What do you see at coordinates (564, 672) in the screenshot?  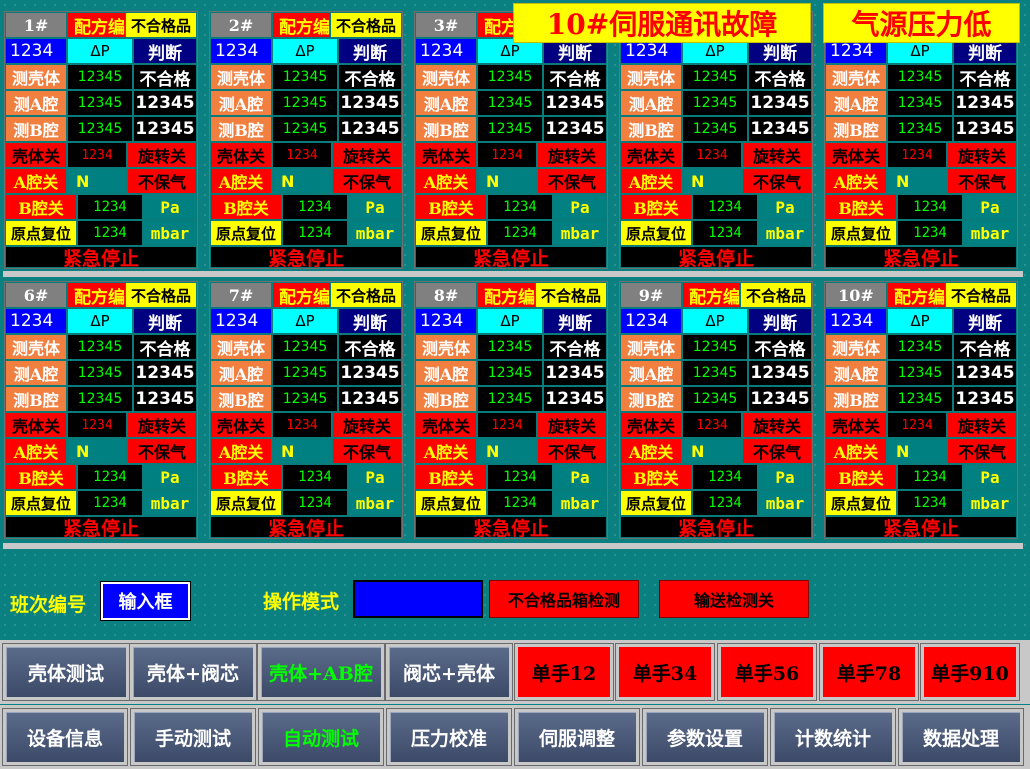 I see `single-hand-button: 单手12` at bounding box center [564, 672].